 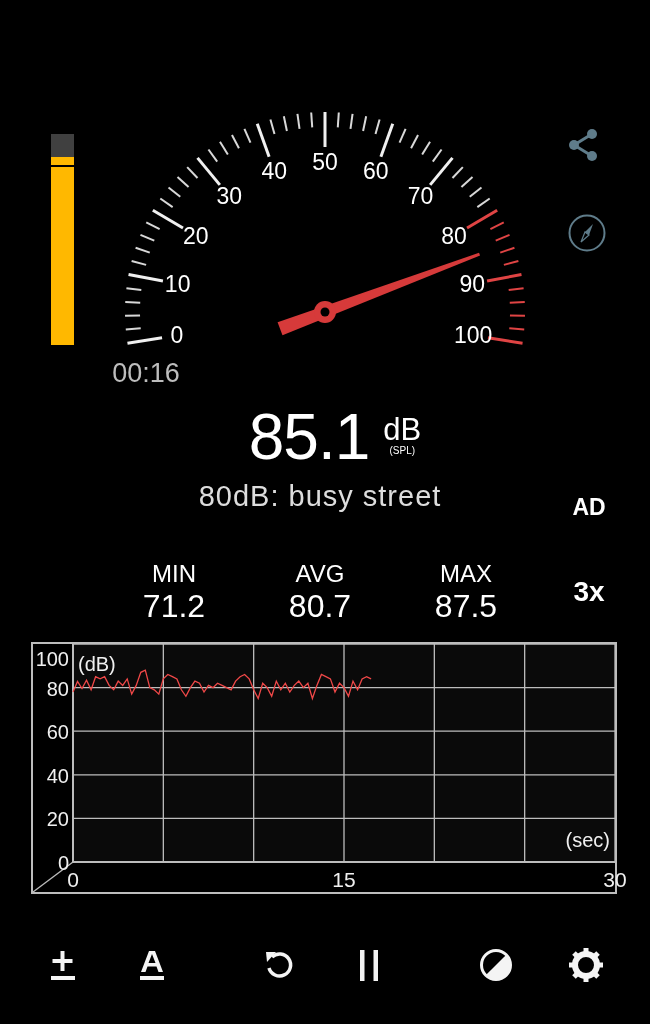 I want to click on elapsed-time: 00:16, so click(x=146, y=373).